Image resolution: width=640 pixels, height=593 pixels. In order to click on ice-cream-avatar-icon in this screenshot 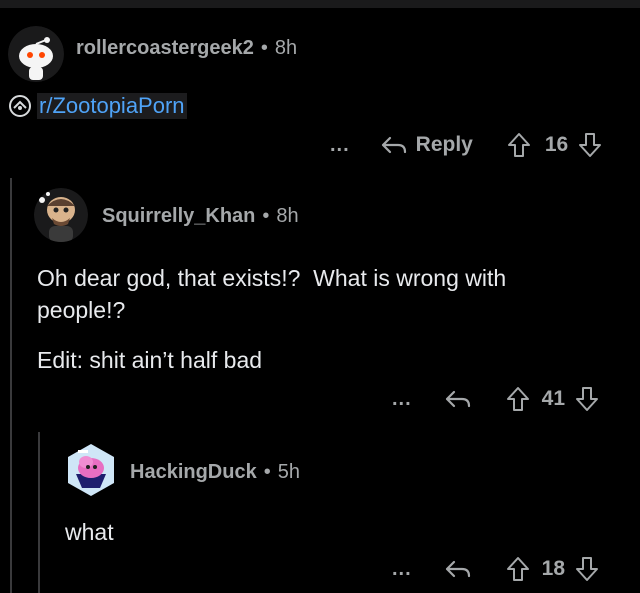, I will do `click(91, 470)`.